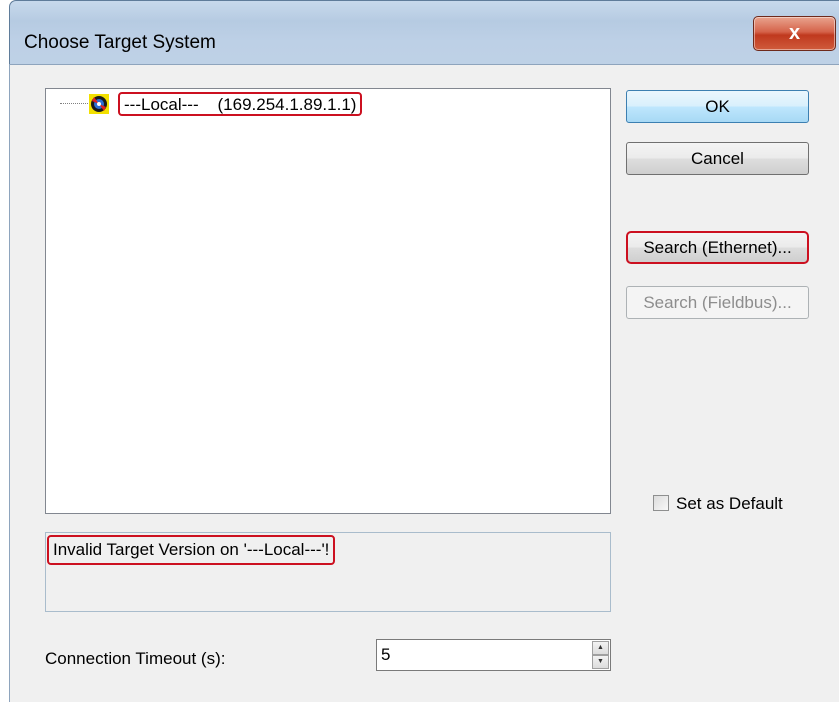  Describe the element at coordinates (328, 572) in the screenshot. I see `status-panel: Invalid Target Version on '---Local---'!` at that location.